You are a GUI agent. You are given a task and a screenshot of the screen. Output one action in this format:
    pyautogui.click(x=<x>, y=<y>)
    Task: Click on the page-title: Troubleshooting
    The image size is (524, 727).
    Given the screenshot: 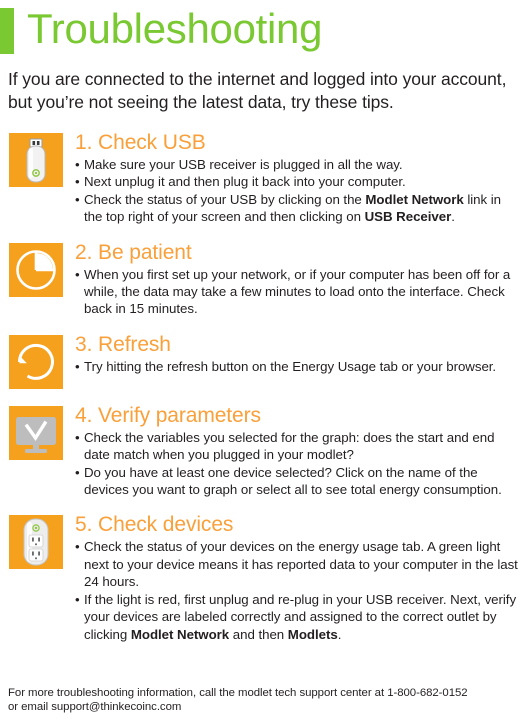 What is the action you would take?
    pyautogui.click(x=175, y=28)
    